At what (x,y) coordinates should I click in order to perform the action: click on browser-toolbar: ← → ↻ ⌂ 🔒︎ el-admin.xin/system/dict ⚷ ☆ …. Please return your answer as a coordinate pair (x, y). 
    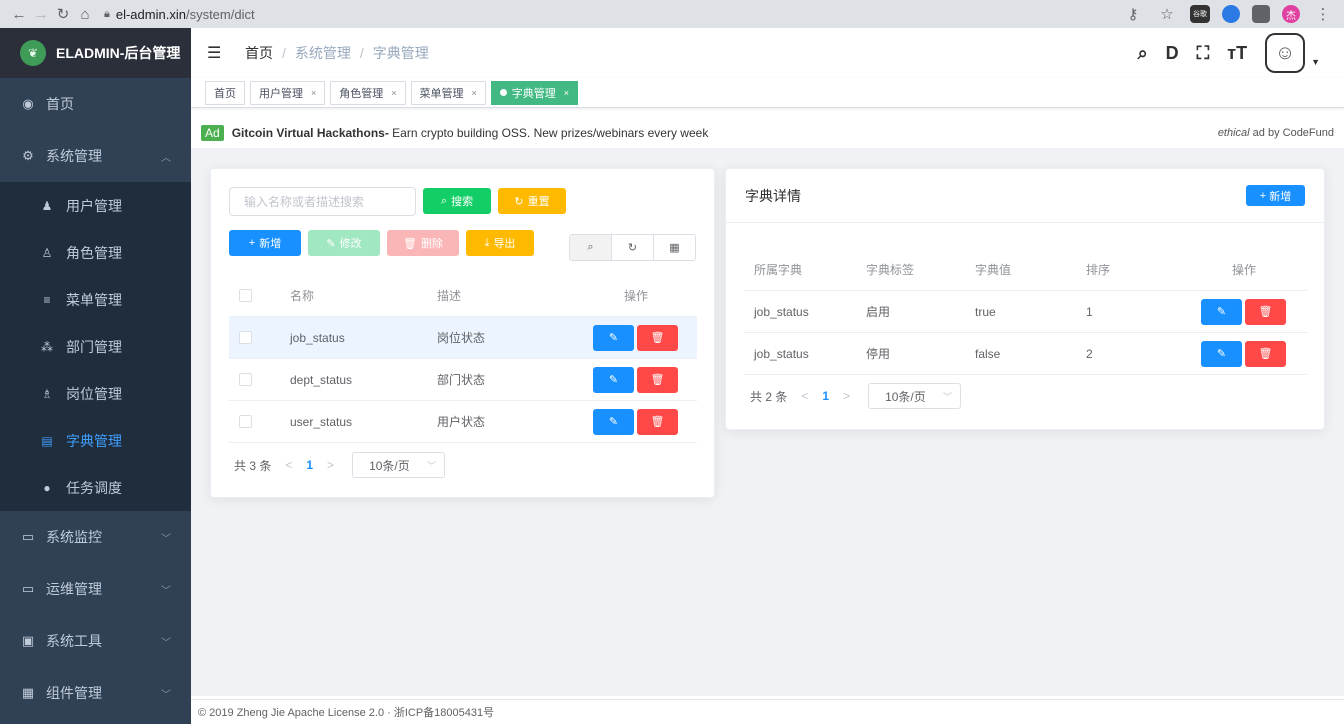
    Looking at the image, I should click on (672, 14).